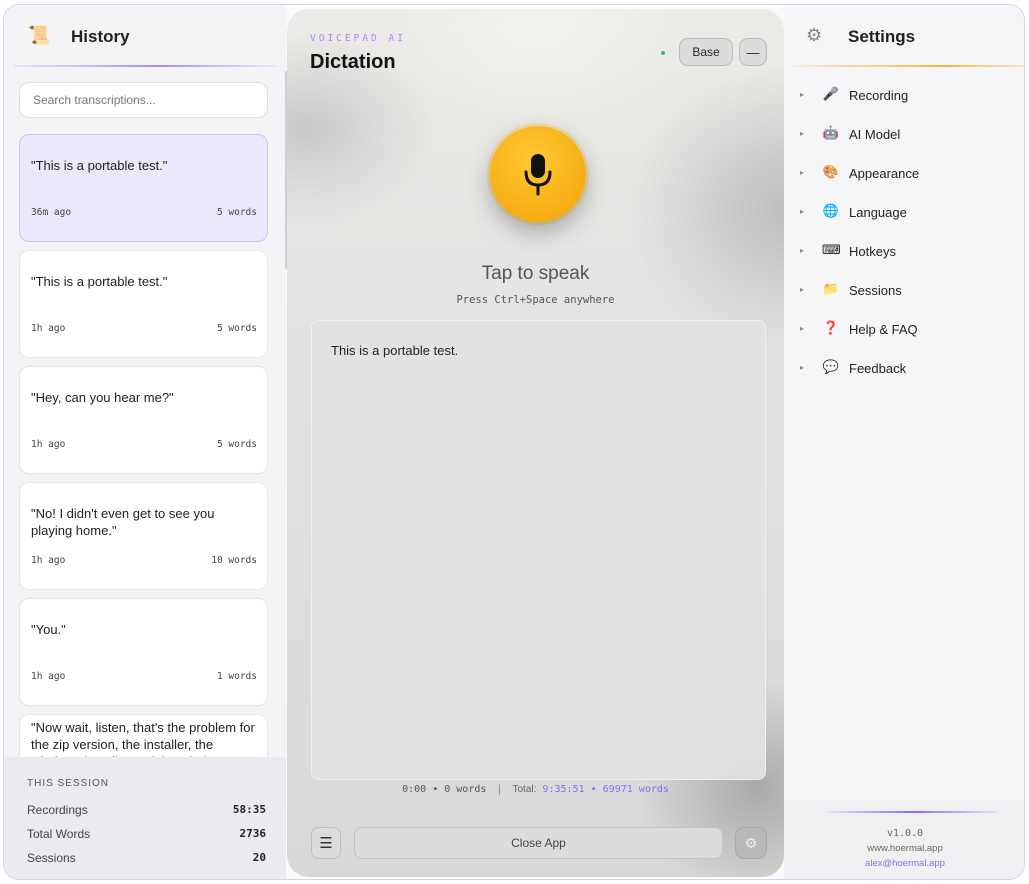 Image resolution: width=1029 pixels, height=884 pixels. What do you see at coordinates (39, 35) in the screenshot?
I see `scroll-icon: 📜` at bounding box center [39, 35].